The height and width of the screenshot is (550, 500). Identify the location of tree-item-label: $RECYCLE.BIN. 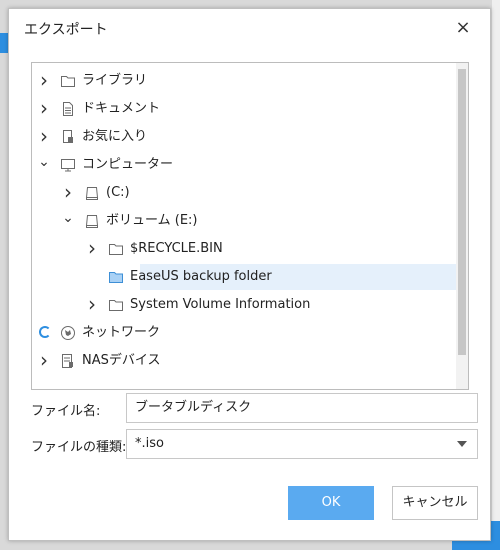
(176, 248).